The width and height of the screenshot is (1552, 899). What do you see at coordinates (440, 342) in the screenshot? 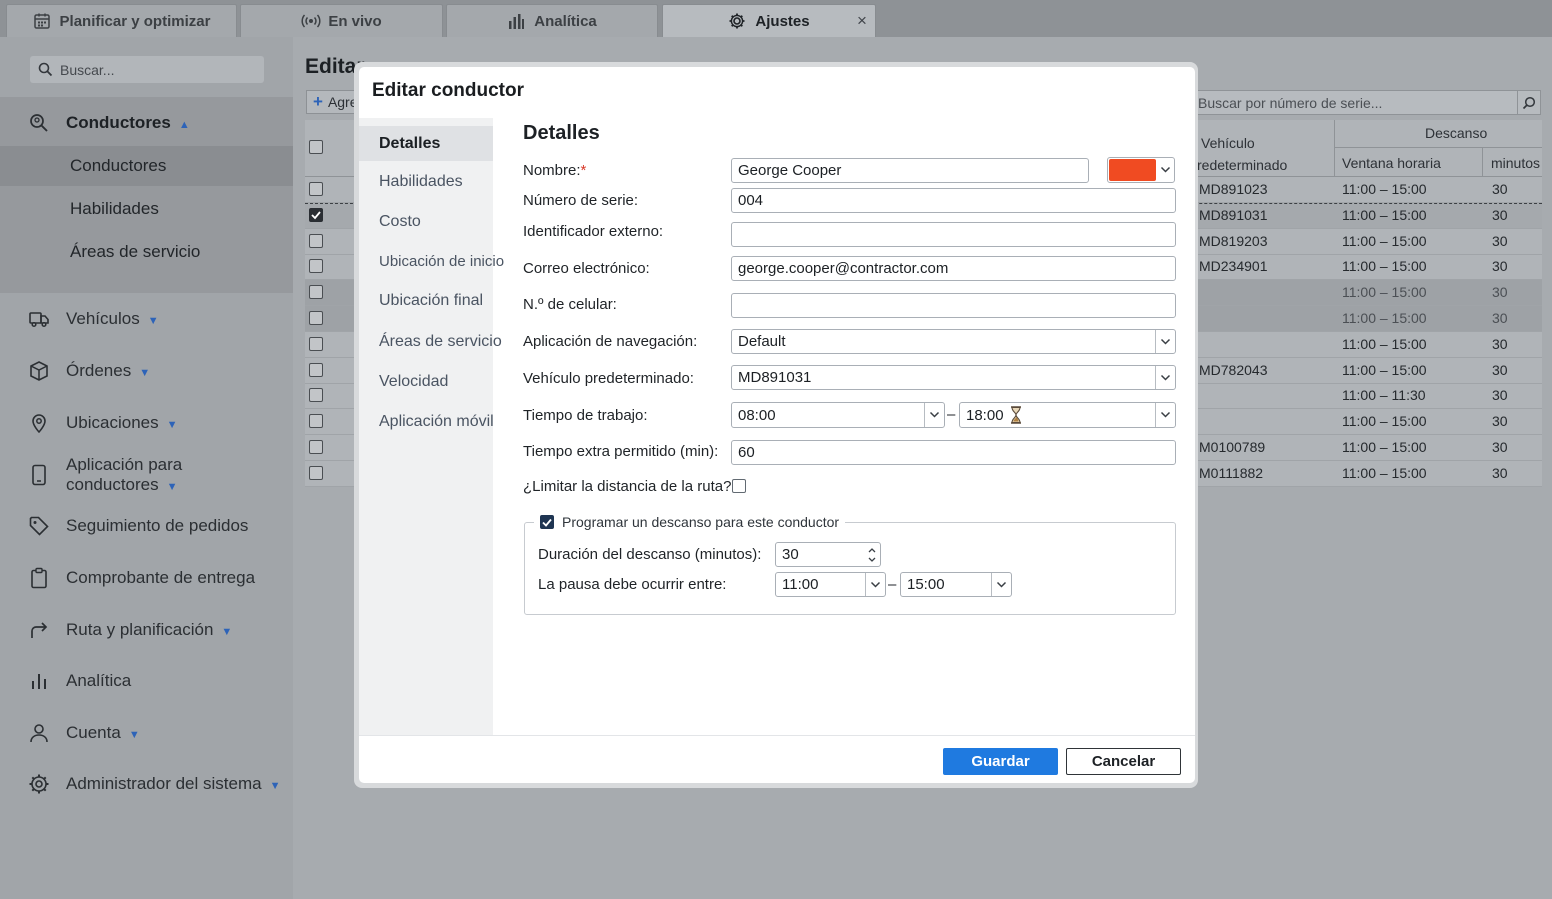
I see `modal-nav-areas-servicio: Áreas de servicio` at bounding box center [440, 342].